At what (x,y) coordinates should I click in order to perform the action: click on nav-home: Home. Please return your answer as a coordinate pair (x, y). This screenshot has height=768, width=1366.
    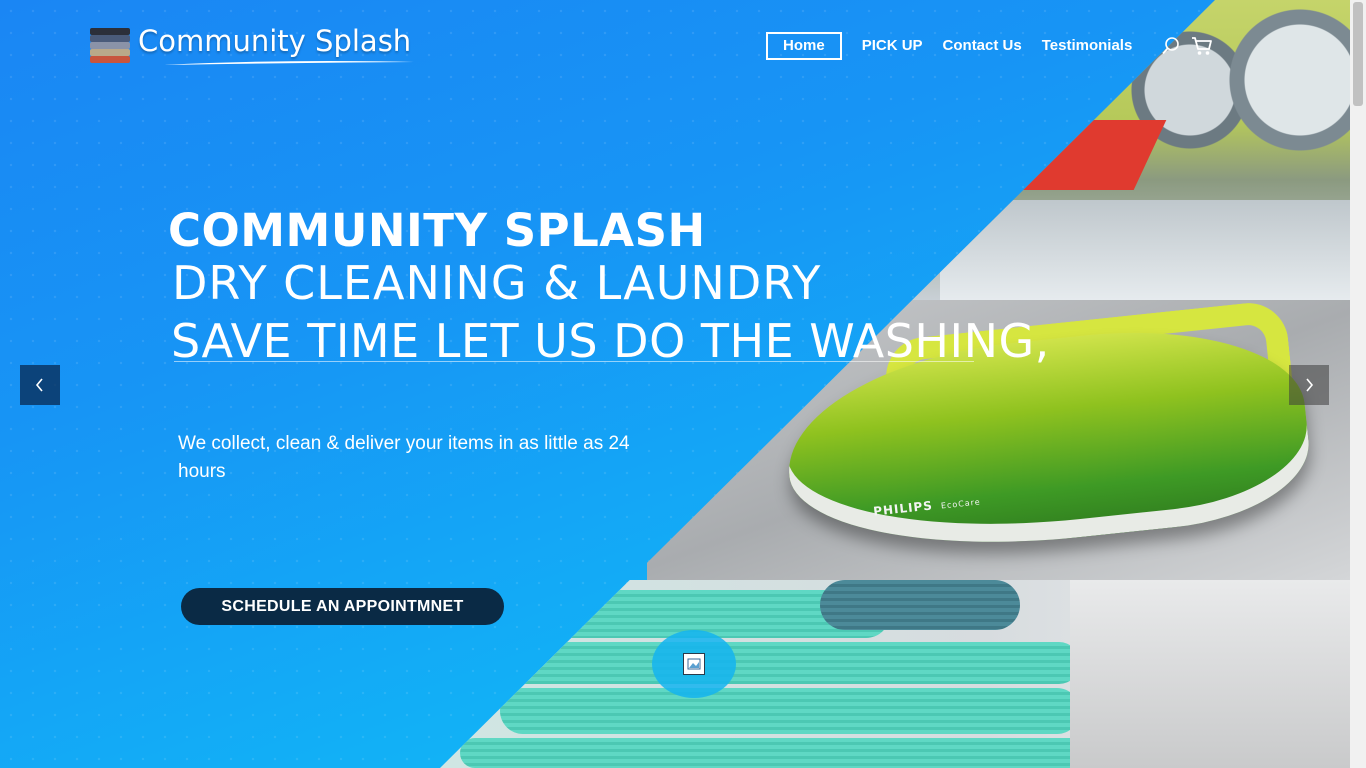
    Looking at the image, I should click on (804, 46).